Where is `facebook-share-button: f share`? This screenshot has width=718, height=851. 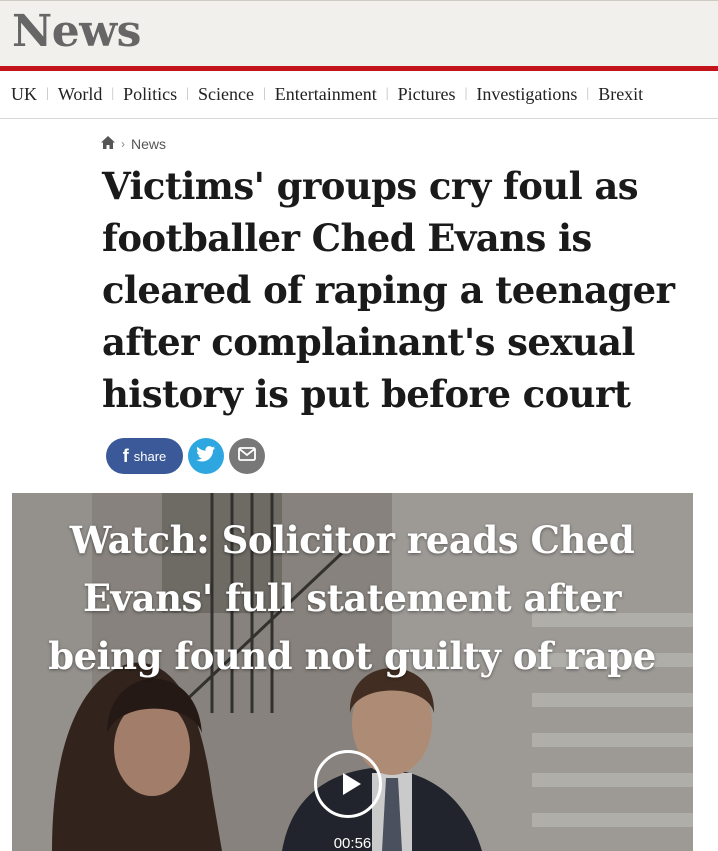
facebook-share-button: f share is located at coordinates (144, 456).